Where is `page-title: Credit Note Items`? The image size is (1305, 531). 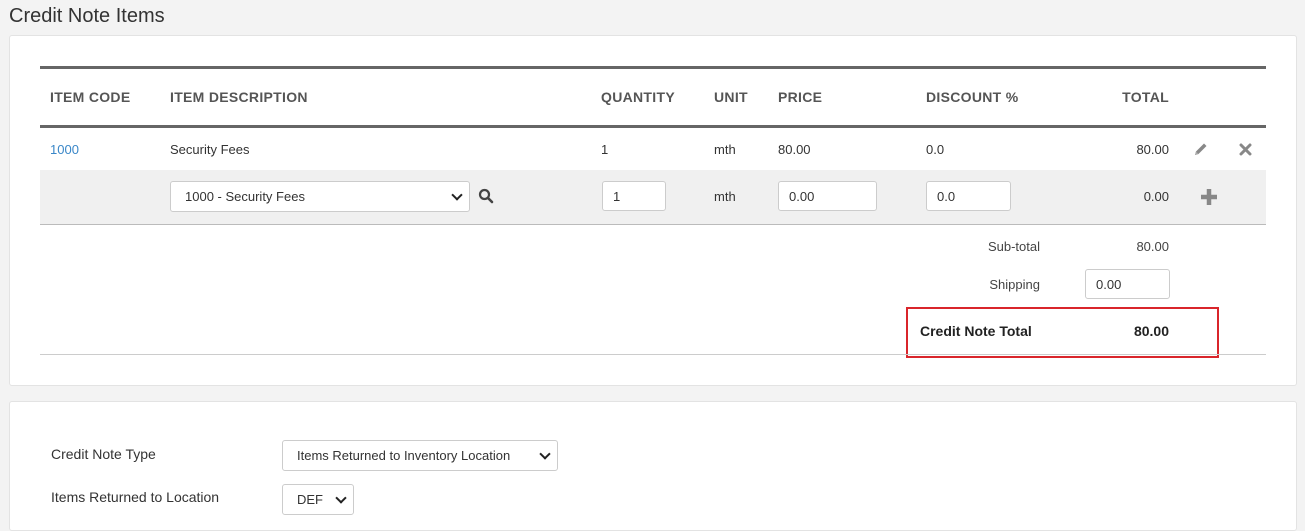 page-title: Credit Note Items is located at coordinates (87, 16).